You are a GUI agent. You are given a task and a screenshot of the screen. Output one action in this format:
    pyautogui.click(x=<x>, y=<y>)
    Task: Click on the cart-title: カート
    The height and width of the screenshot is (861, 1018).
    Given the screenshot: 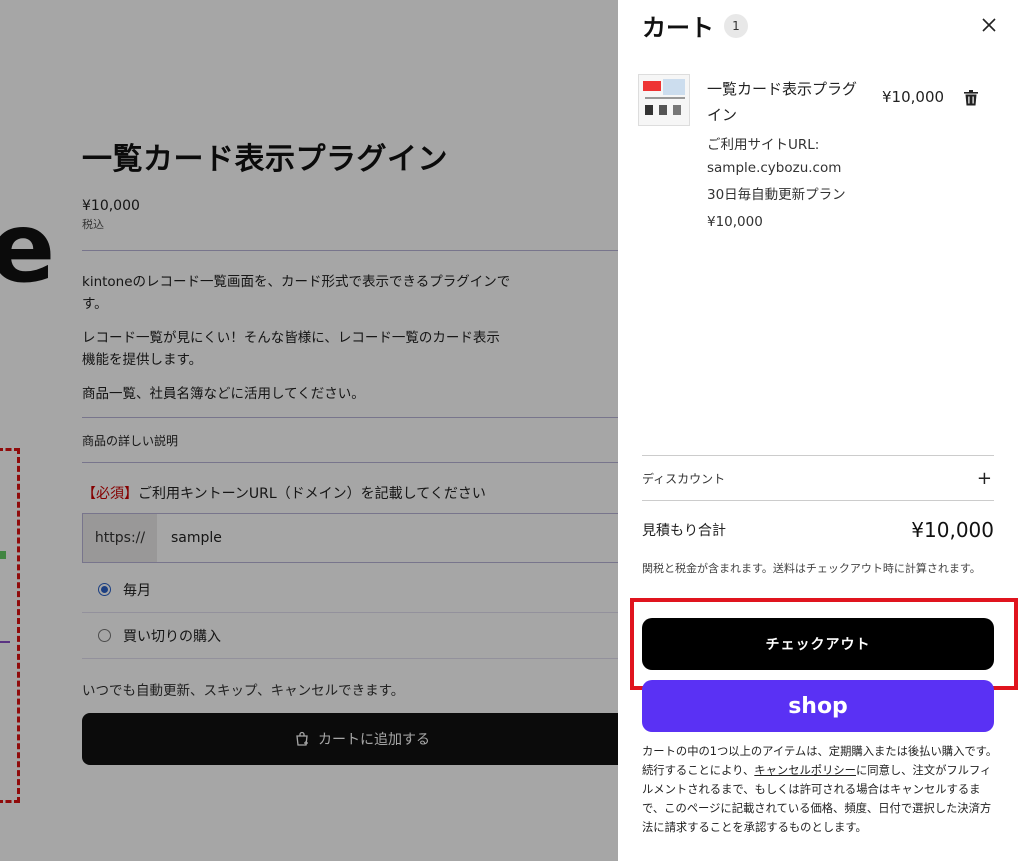 What is the action you would take?
    pyautogui.click(x=678, y=28)
    